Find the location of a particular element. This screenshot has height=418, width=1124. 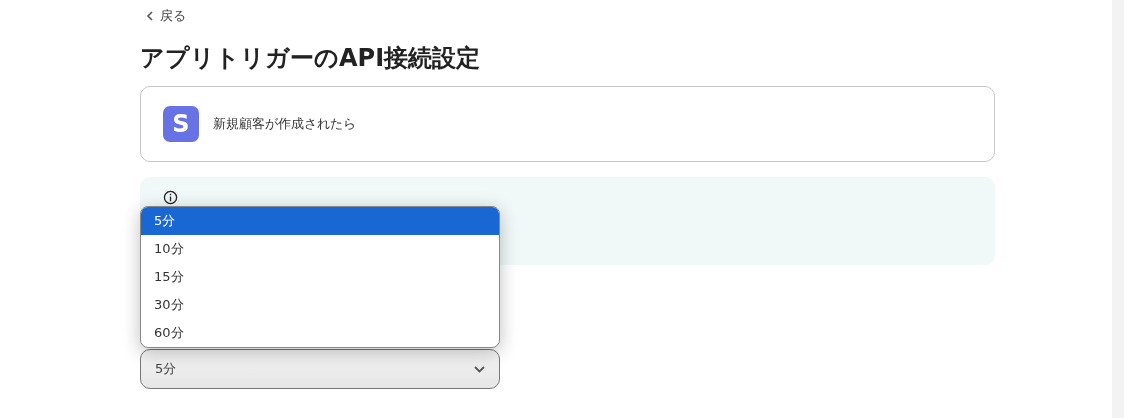

dropdown-option: 15分 is located at coordinates (320, 277).